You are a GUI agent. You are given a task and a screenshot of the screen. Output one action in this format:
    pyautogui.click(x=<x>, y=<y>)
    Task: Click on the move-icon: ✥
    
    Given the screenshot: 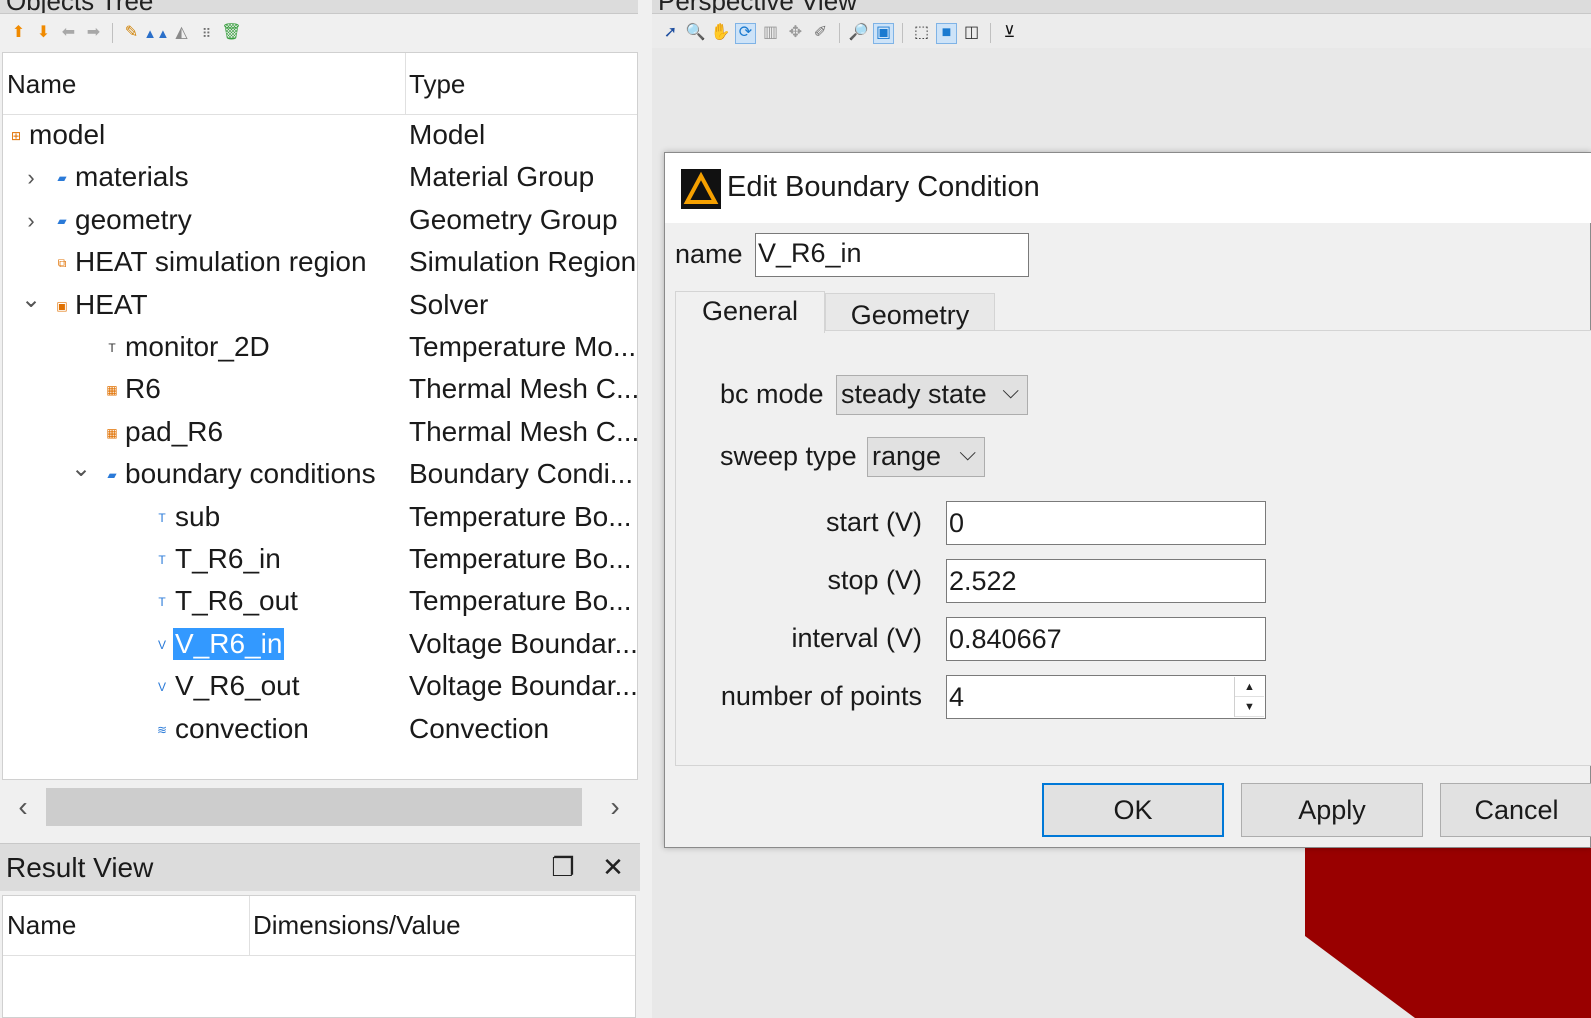 What is the action you would take?
    pyautogui.click(x=795, y=33)
    